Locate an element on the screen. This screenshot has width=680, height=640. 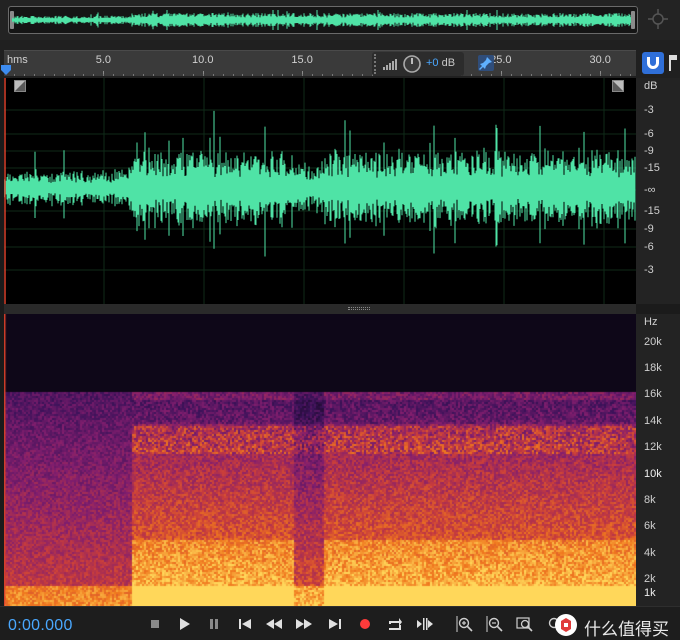
loop-button is located at coordinates (395, 624).